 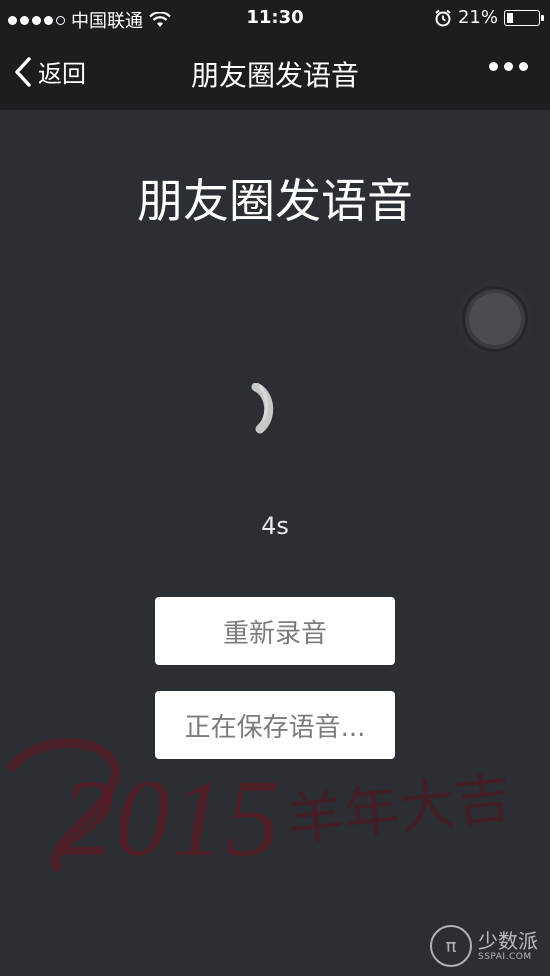 I want to click on watermark-greeting: 羊年大吉, so click(x=400, y=810).